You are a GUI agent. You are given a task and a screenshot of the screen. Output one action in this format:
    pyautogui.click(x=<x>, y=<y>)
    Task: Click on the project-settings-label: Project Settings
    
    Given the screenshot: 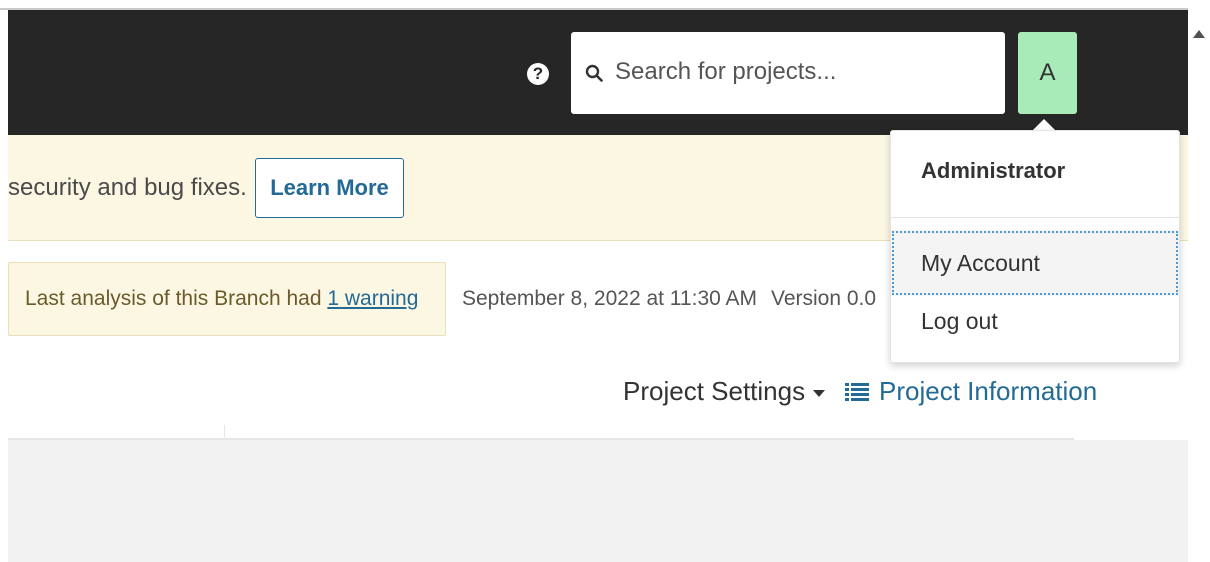 What is the action you would take?
    pyautogui.click(x=714, y=391)
    